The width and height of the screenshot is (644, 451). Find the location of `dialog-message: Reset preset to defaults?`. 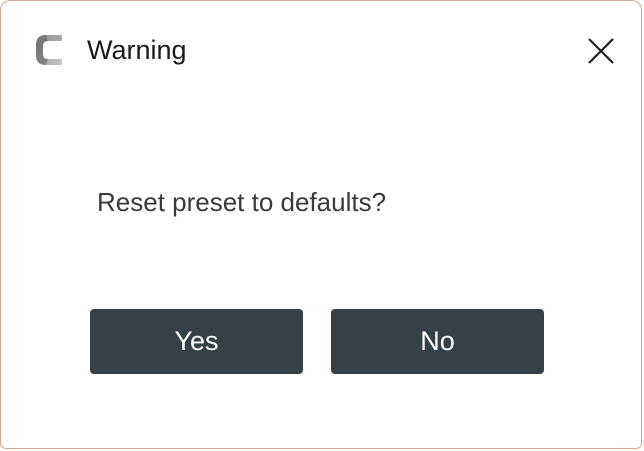

dialog-message: Reset preset to defaults? is located at coordinates (242, 202).